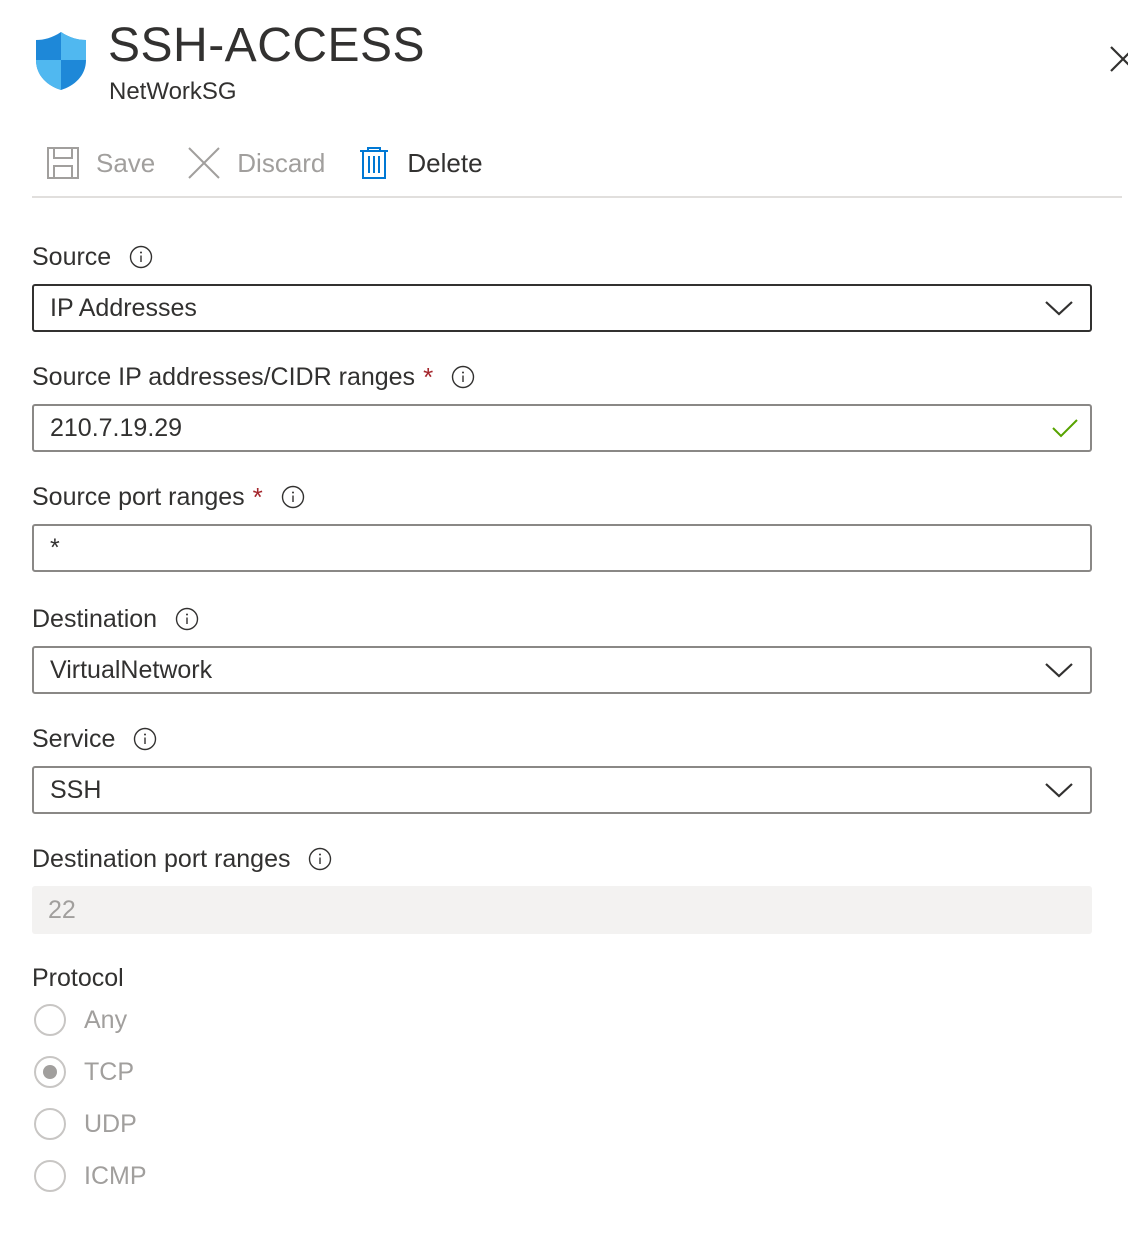 The height and width of the screenshot is (1238, 1128). I want to click on destination-label: Destination, so click(95, 618).